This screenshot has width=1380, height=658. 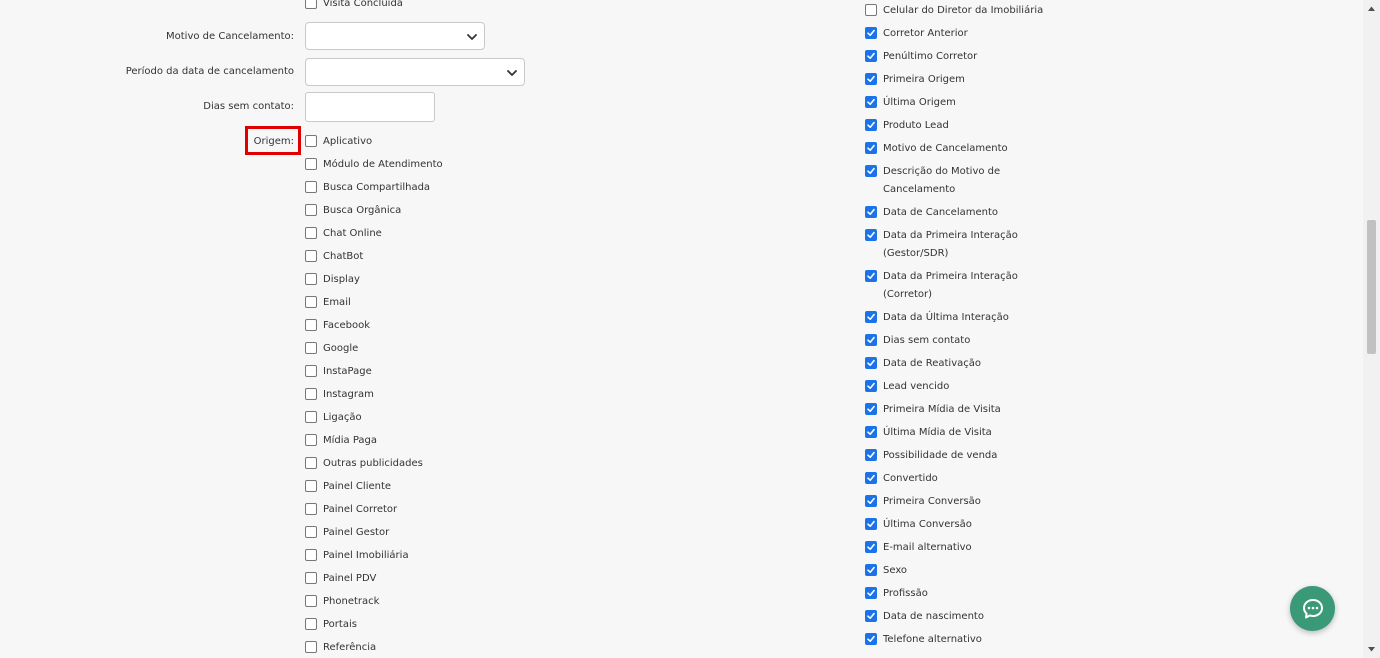 I want to click on column-option: Sexo, so click(x=886, y=571).